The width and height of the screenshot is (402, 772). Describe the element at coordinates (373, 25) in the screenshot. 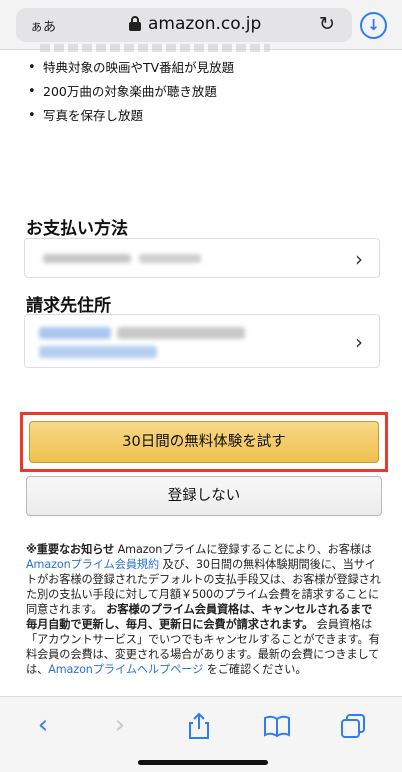

I see `download-icon: ↓` at that location.